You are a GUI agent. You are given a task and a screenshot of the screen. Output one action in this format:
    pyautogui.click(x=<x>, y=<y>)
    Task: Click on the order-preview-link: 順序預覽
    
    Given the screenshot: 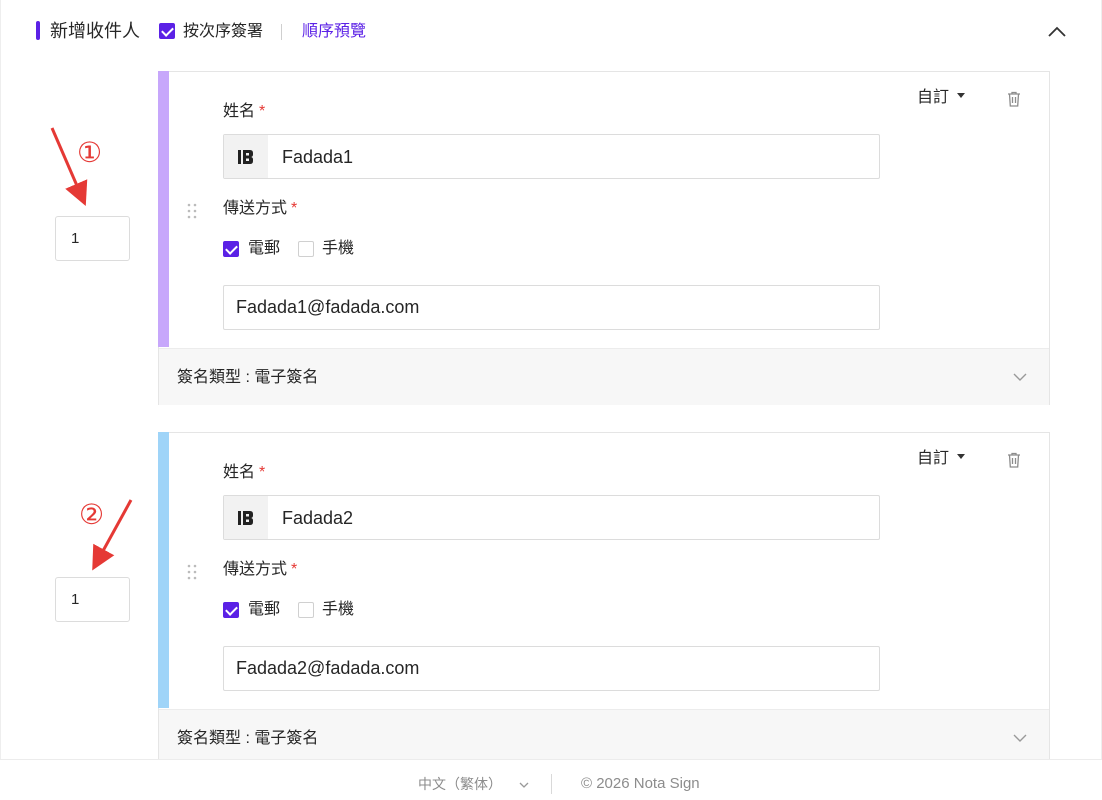 What is the action you would take?
    pyautogui.click(x=334, y=32)
    